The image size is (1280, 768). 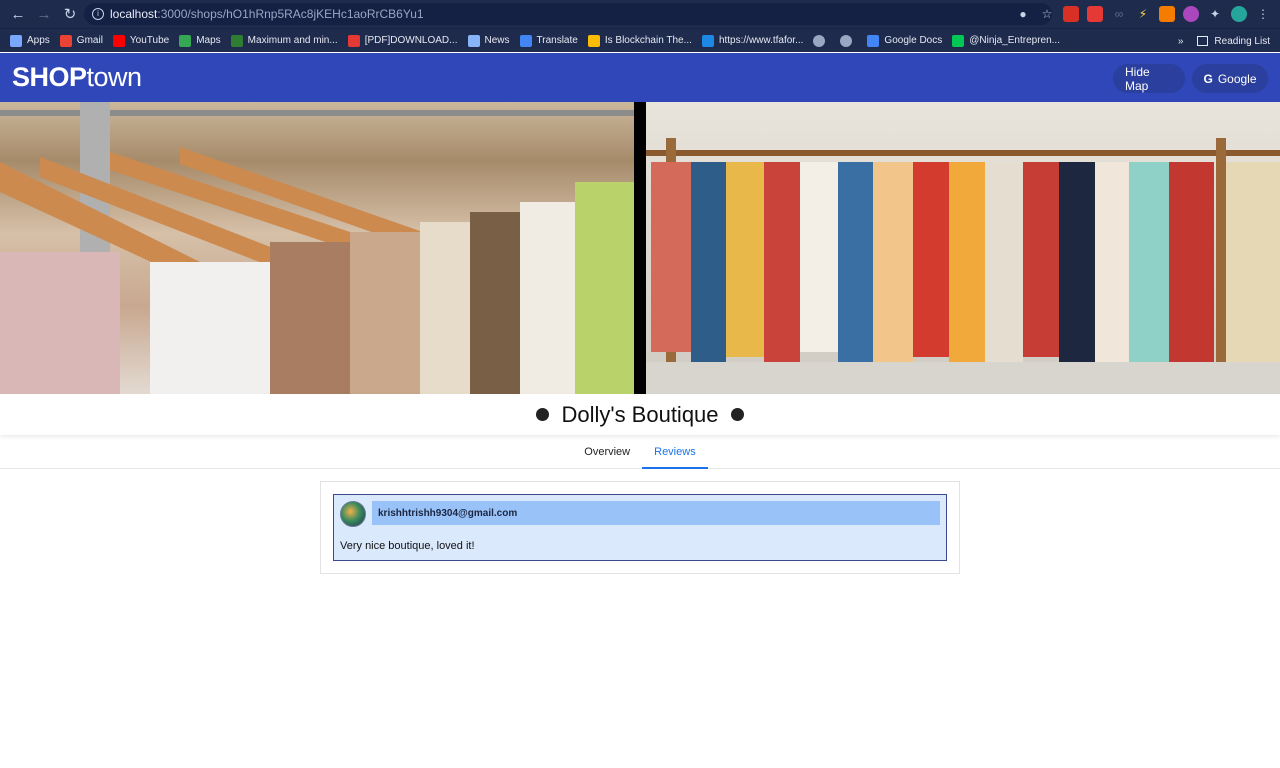 What do you see at coordinates (134, 14) in the screenshot?
I see `url-host: localhost` at bounding box center [134, 14].